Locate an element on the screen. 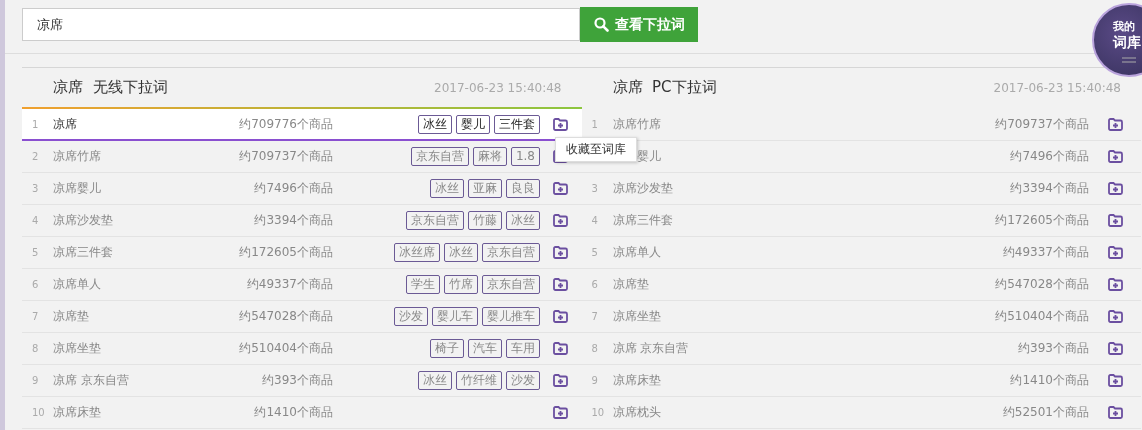 Image resolution: width=1142 pixels, height=430 pixels. keyword: 凉席婴儿 is located at coordinates (77, 188).